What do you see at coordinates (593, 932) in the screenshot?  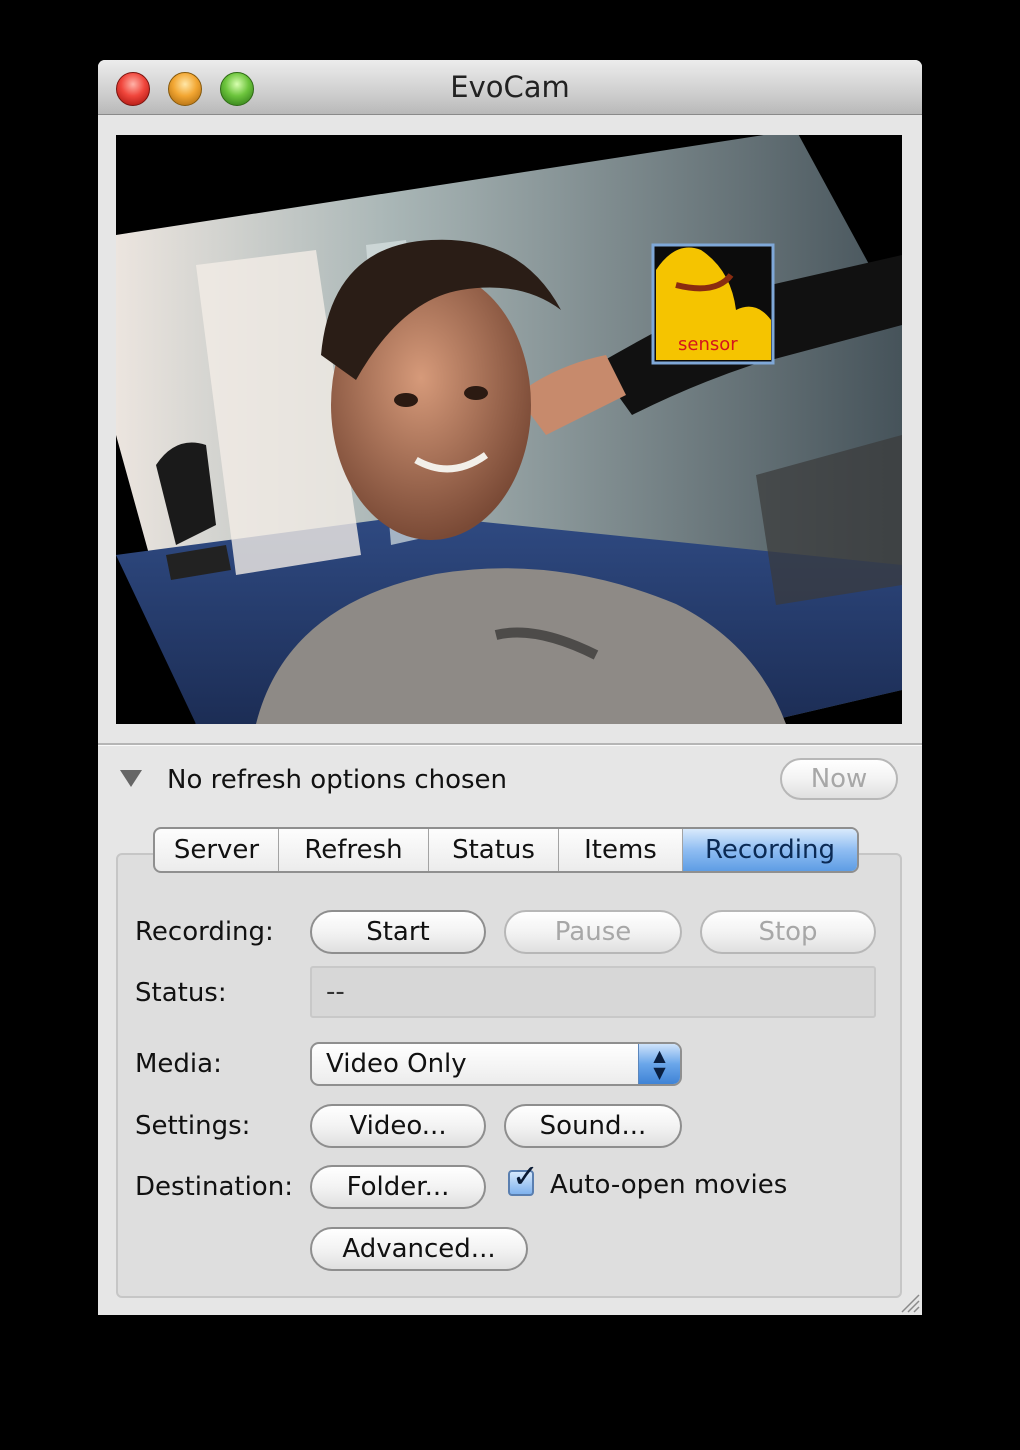 I see `pause-button: Pause` at bounding box center [593, 932].